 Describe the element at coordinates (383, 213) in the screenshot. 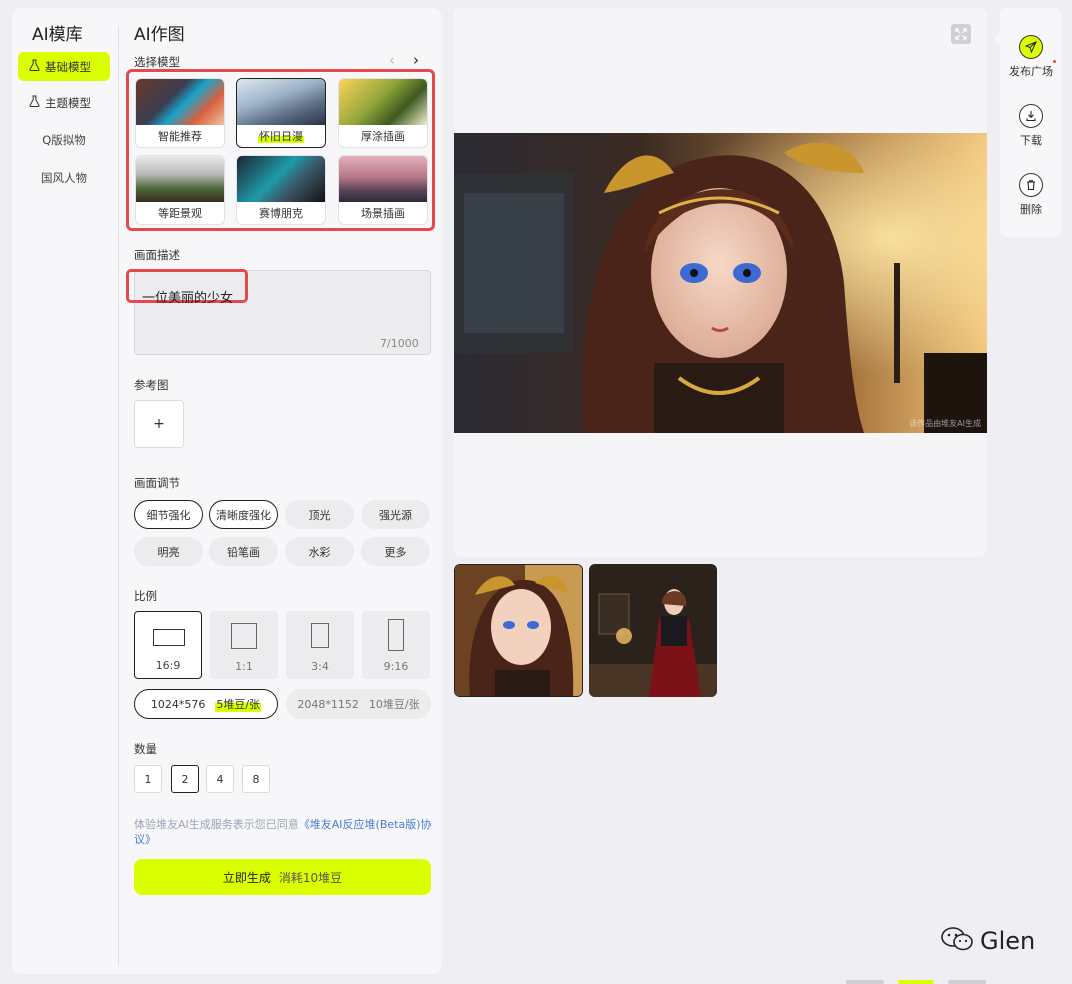

I see `model-label: 场景插画` at that location.